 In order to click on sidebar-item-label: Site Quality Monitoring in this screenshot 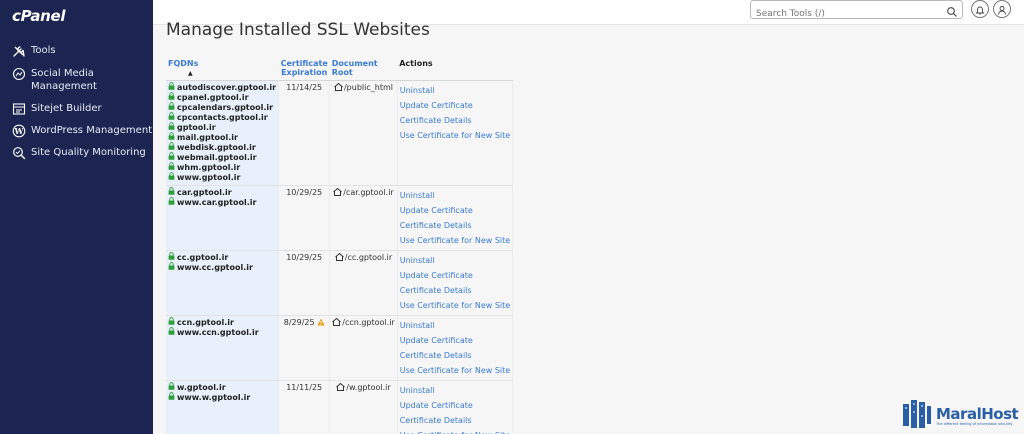, I will do `click(88, 152)`.